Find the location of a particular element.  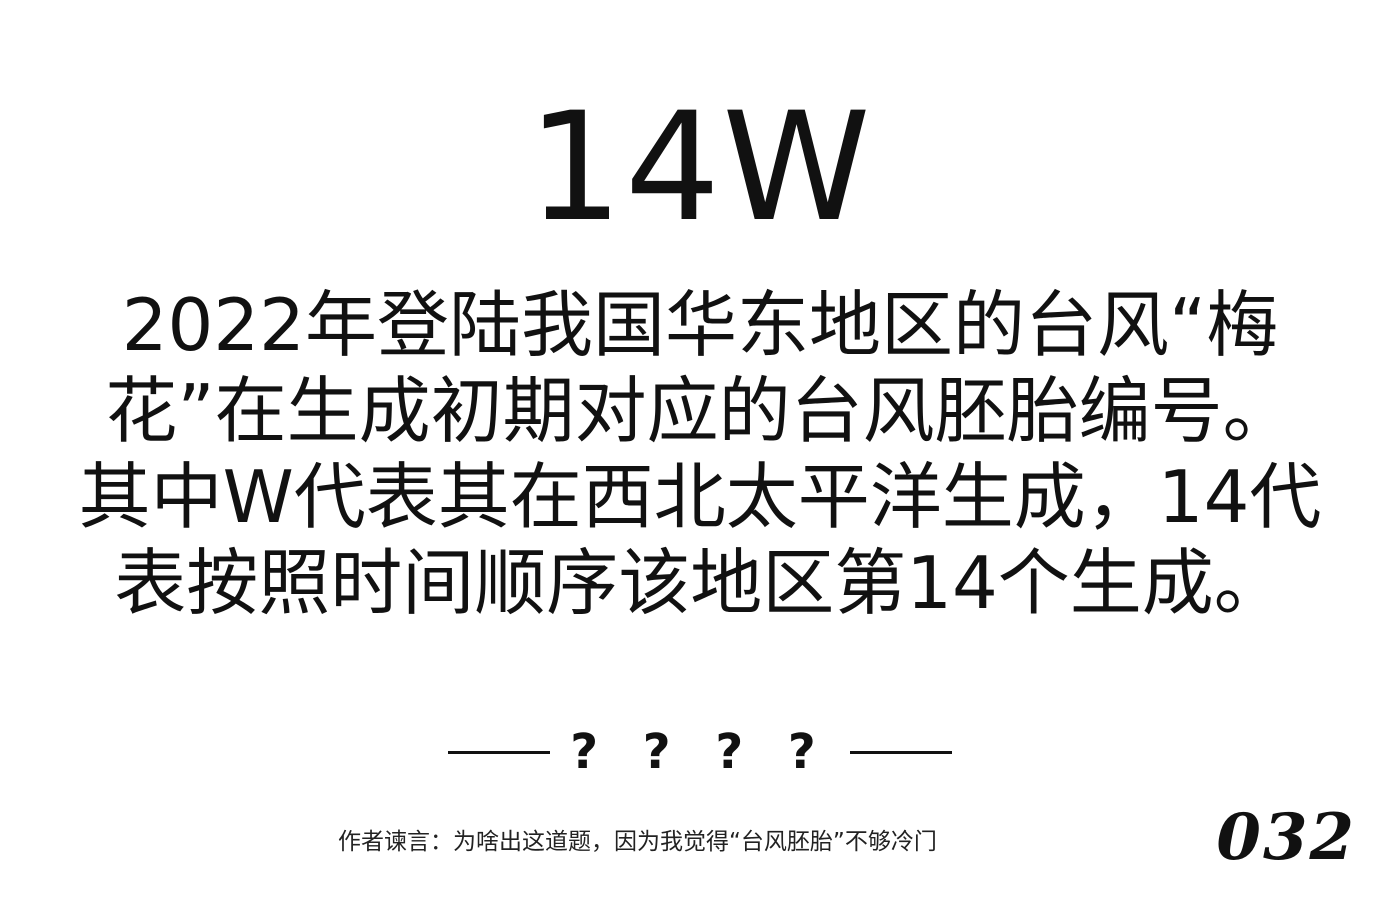

headline-answer: 14W is located at coordinates (700, 168).